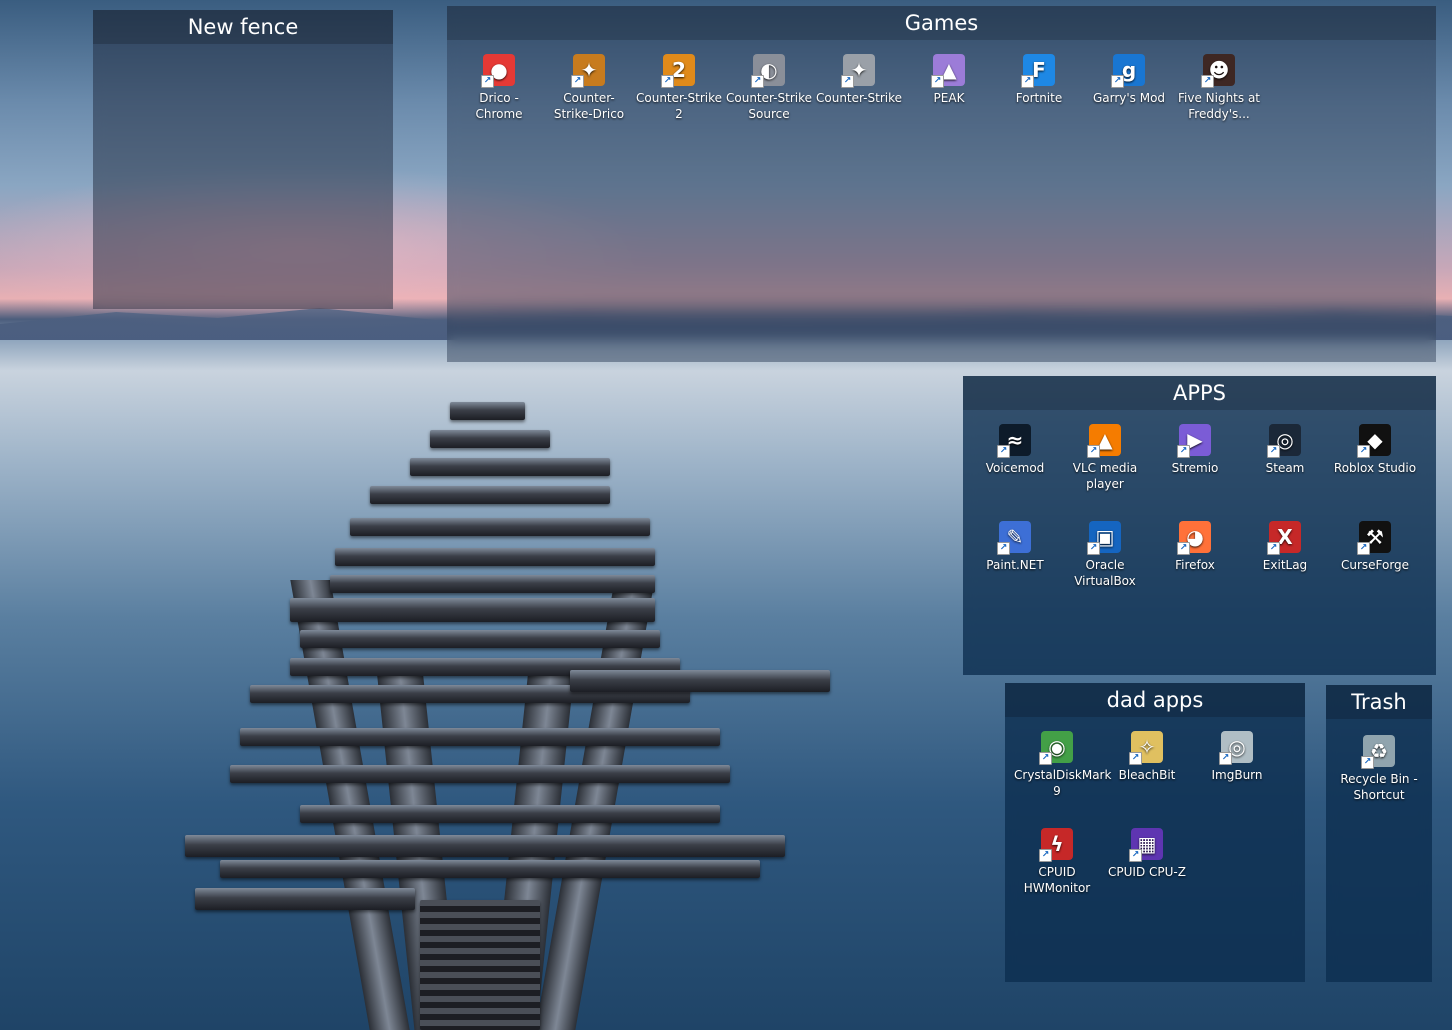 The width and height of the screenshot is (1452, 1030). Describe the element at coordinates (1284, 441) in the screenshot. I see `steam-icon: ◎ ↗` at that location.